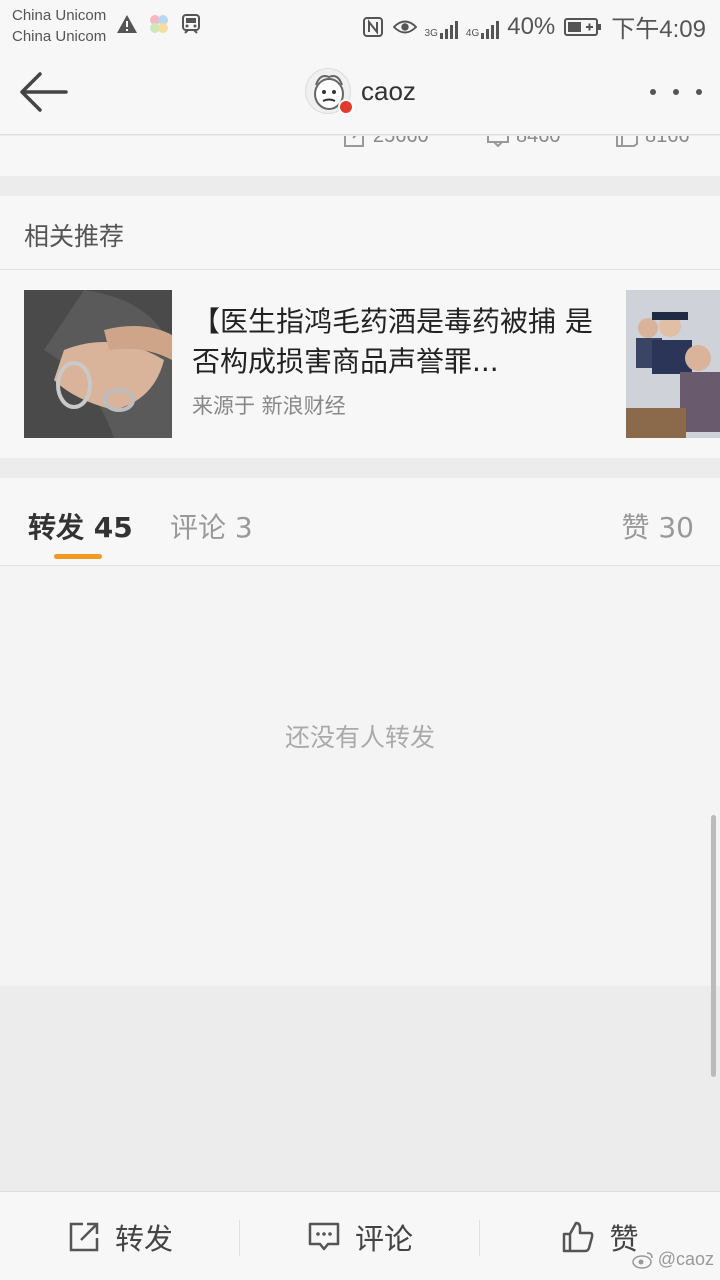 The height and width of the screenshot is (1280, 720). I want to click on repost-button: 转发, so click(120, 1236).